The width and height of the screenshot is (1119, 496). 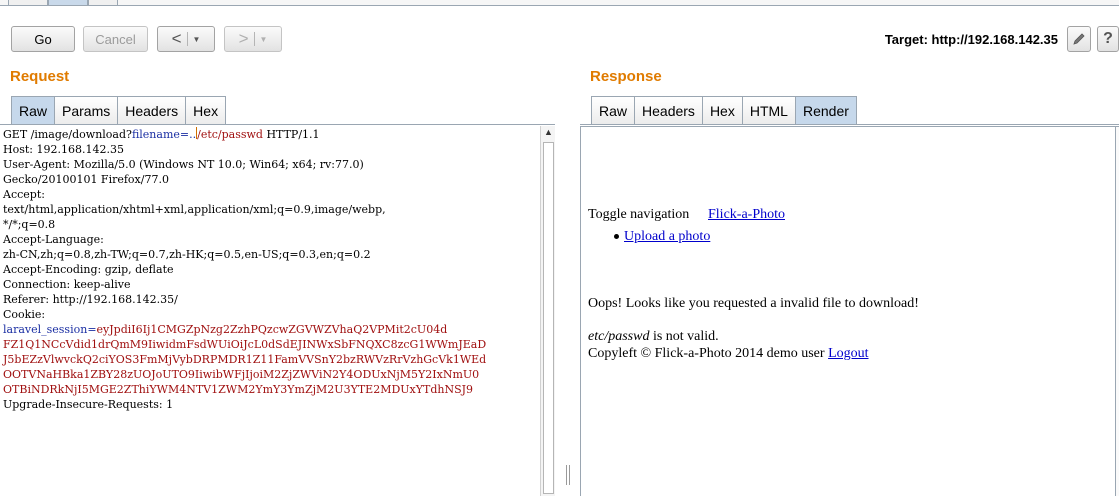 What do you see at coordinates (849, 124) in the screenshot?
I see `response-tab-underline` at bounding box center [849, 124].